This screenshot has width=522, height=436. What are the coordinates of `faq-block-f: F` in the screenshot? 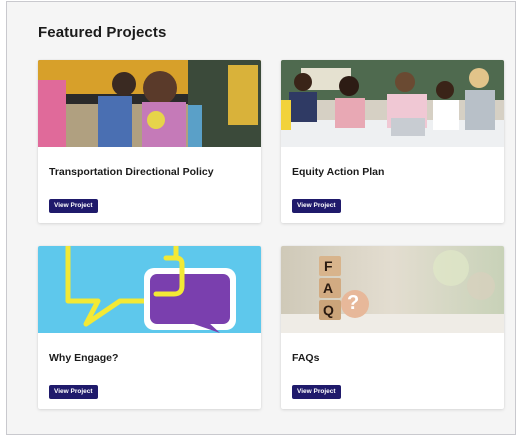 It's located at (328, 266).